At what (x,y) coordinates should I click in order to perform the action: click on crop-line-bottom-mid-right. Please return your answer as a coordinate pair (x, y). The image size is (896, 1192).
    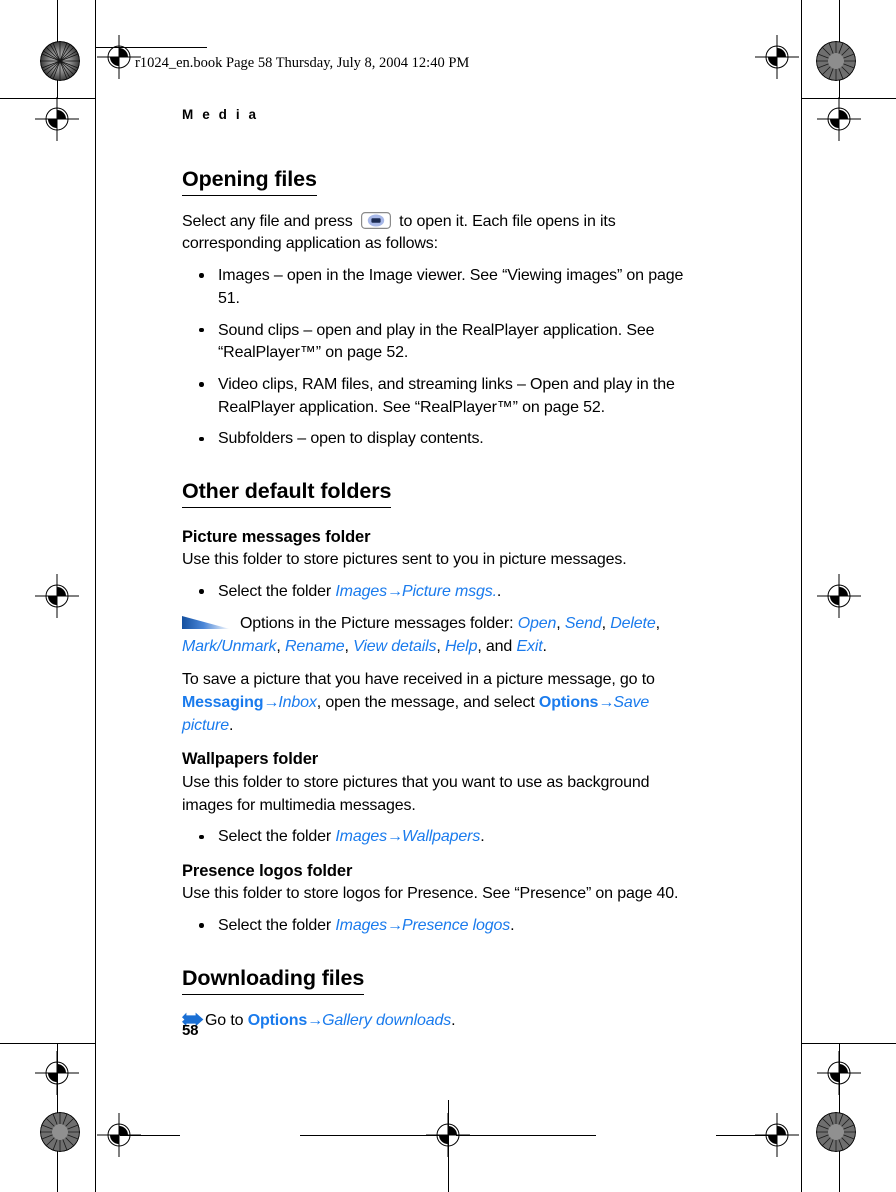
    Looking at the image, I should click on (526, 1135).